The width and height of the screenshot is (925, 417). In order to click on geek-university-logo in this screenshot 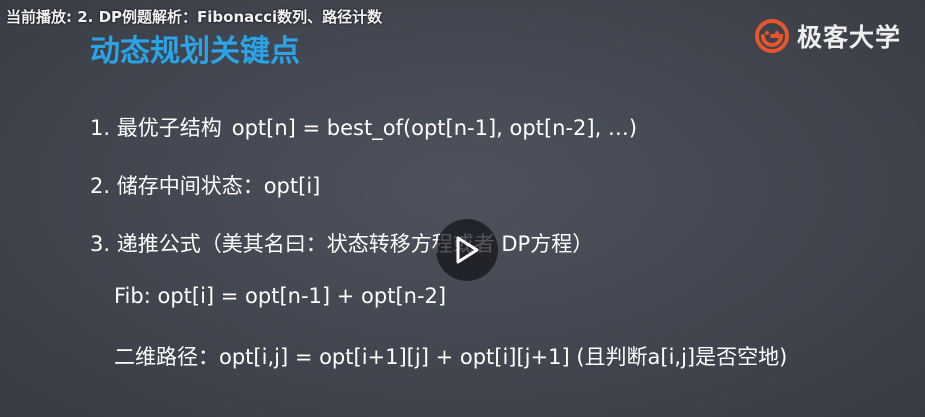, I will do `click(771, 36)`.